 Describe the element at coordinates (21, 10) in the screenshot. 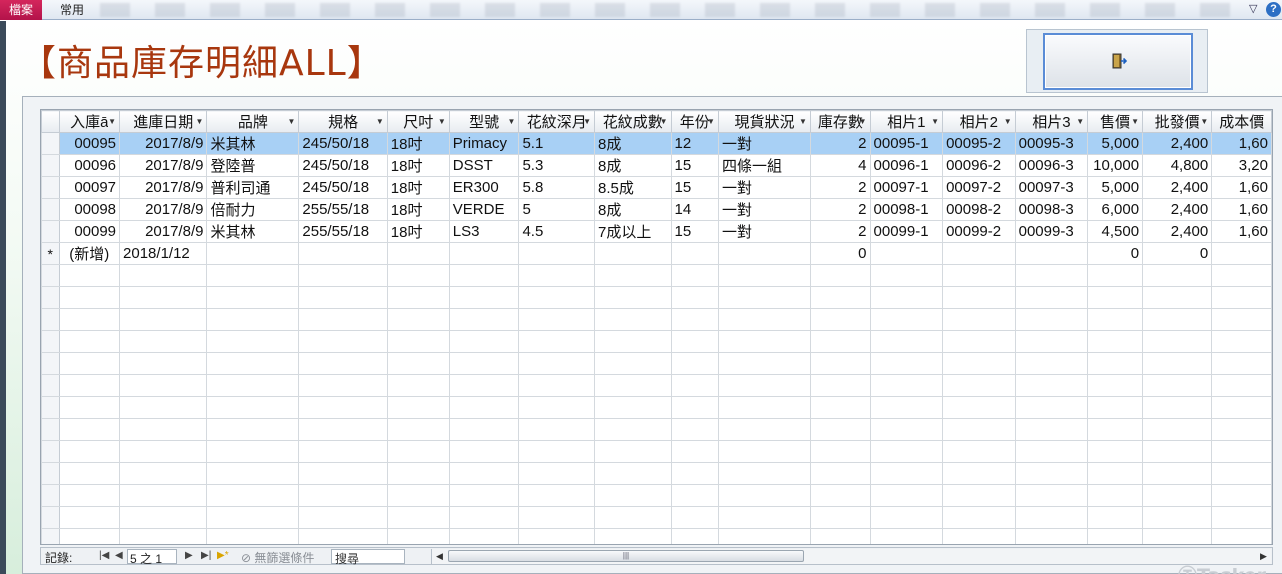

I see `file-tab: 檔案` at that location.